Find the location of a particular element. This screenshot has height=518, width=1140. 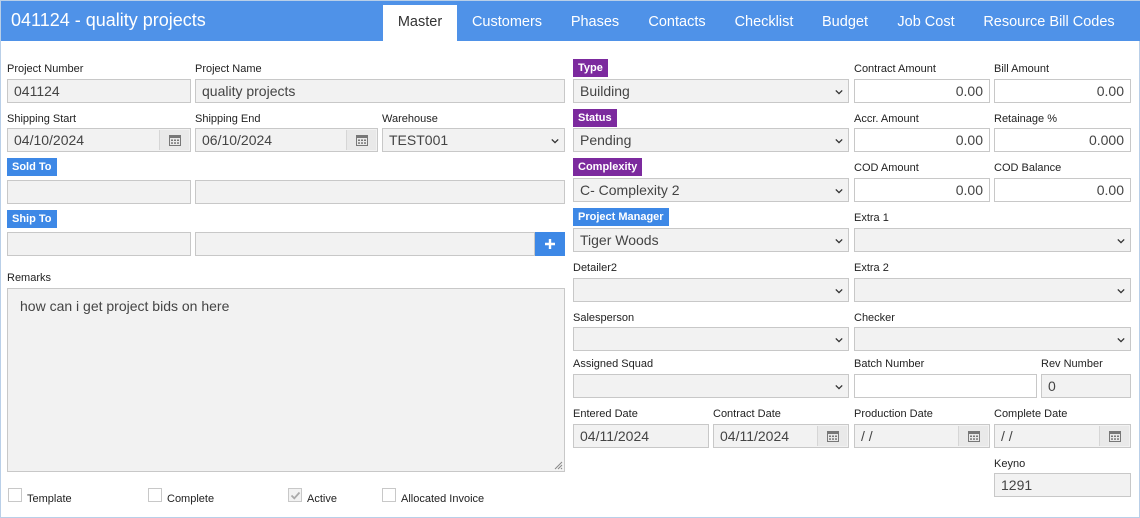

shipping-end-value: 06/10/2024 is located at coordinates (237, 140).